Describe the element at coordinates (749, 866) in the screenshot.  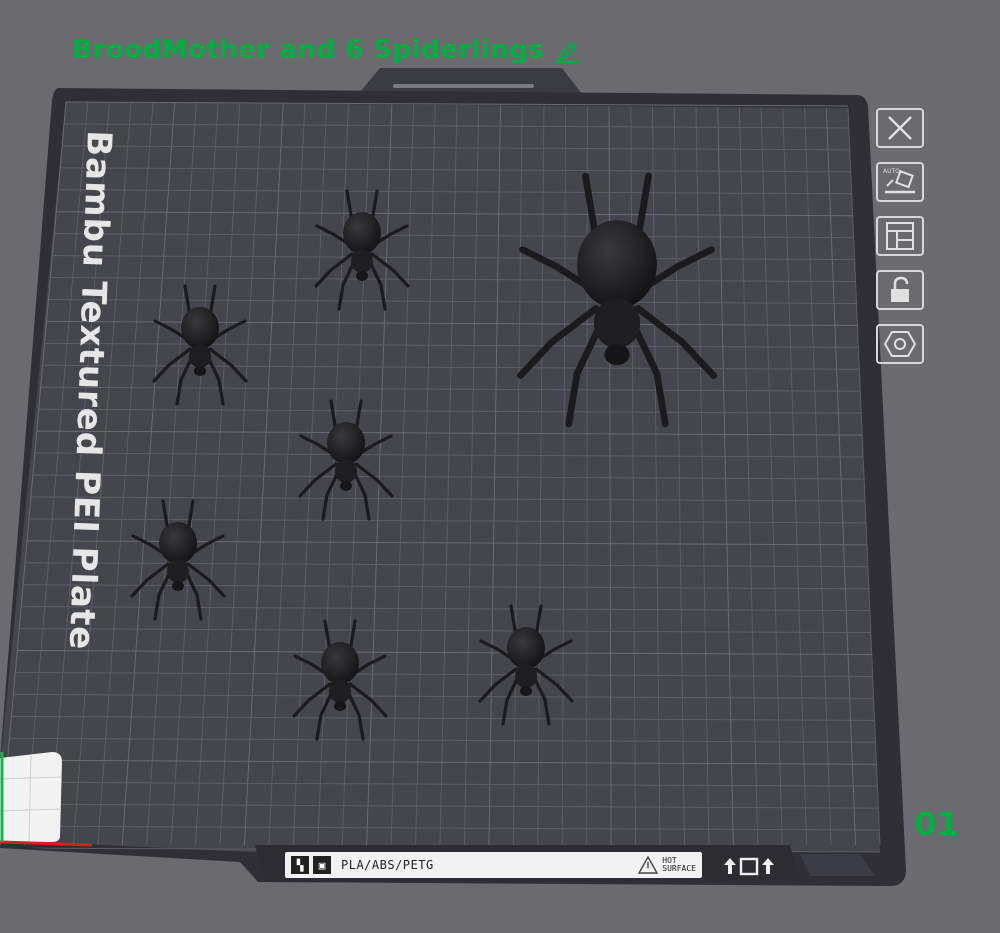
I see `plate-load-icons` at that location.